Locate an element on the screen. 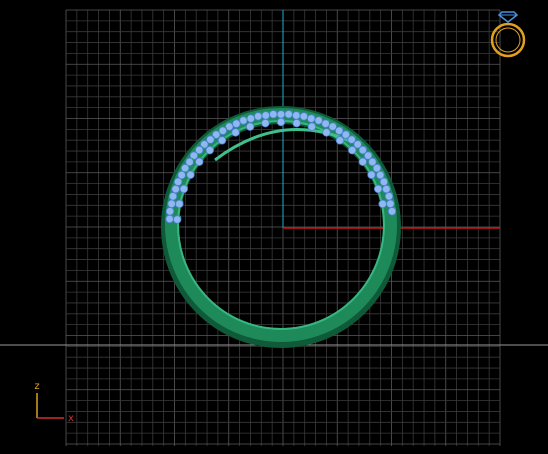  ring-view-icon is located at coordinates (508, 34).